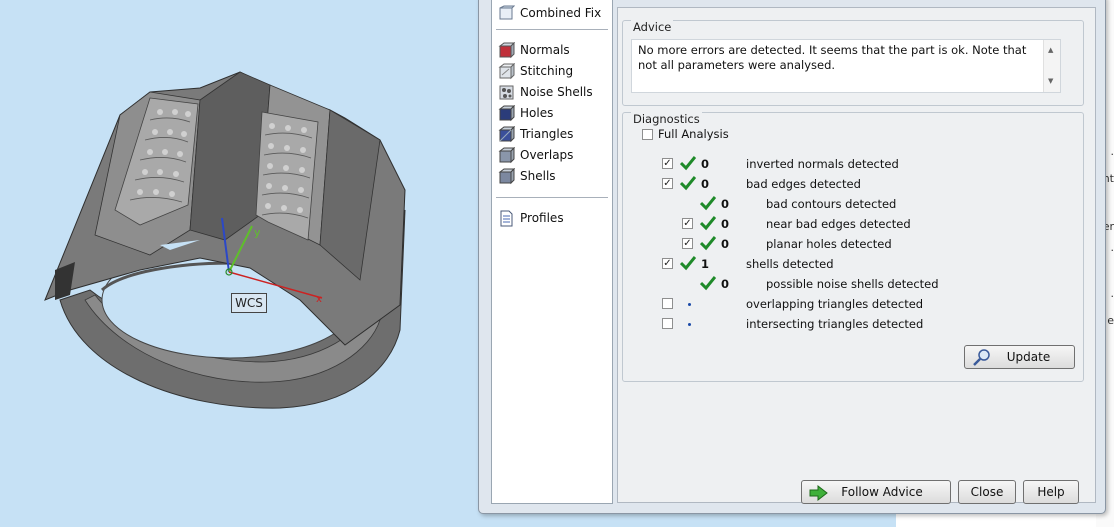  Describe the element at coordinates (537, 113) in the screenshot. I see `nav-label: Holes` at that location.